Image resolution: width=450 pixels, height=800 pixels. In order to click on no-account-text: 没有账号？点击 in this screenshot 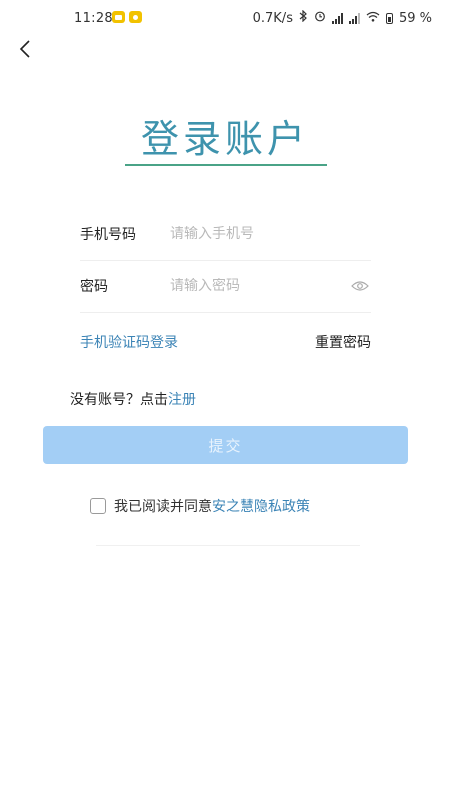, I will do `click(119, 400)`.